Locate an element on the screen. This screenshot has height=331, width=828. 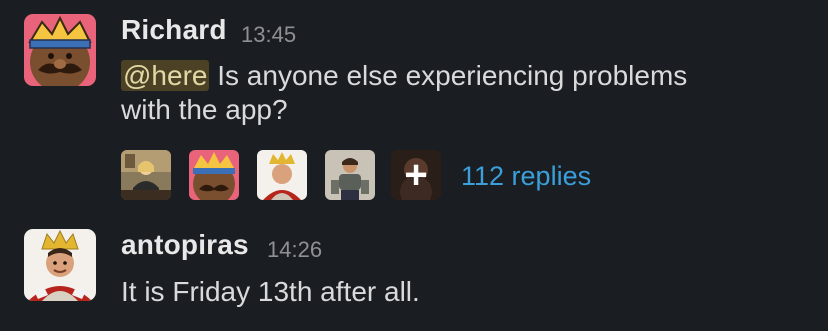
more-participants-badge: + is located at coordinates (416, 175).